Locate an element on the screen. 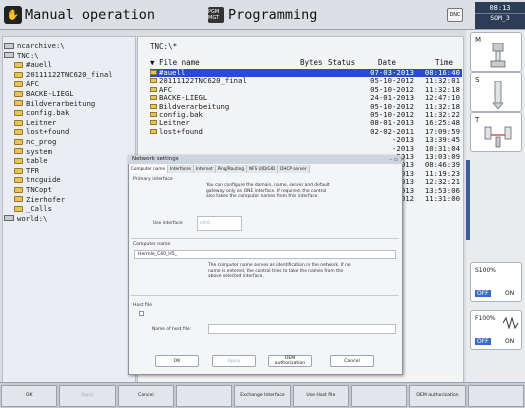  feed-on-label: ON is located at coordinates (510, 341).